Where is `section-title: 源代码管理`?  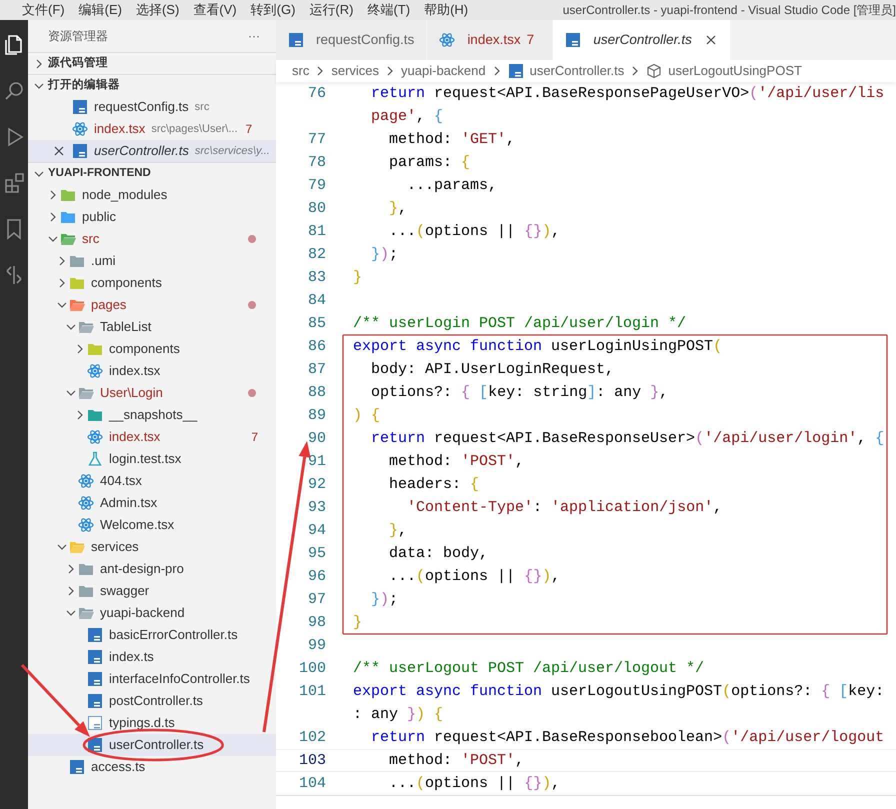 section-title: 源代码管理 is located at coordinates (78, 63).